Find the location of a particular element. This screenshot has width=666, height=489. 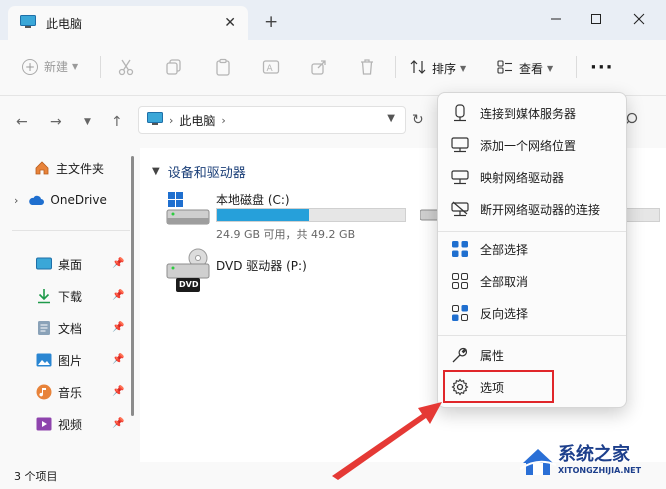

menu-item-disconnect-network-drive: 断开网络驱动器的连接 is located at coordinates (533, 209).